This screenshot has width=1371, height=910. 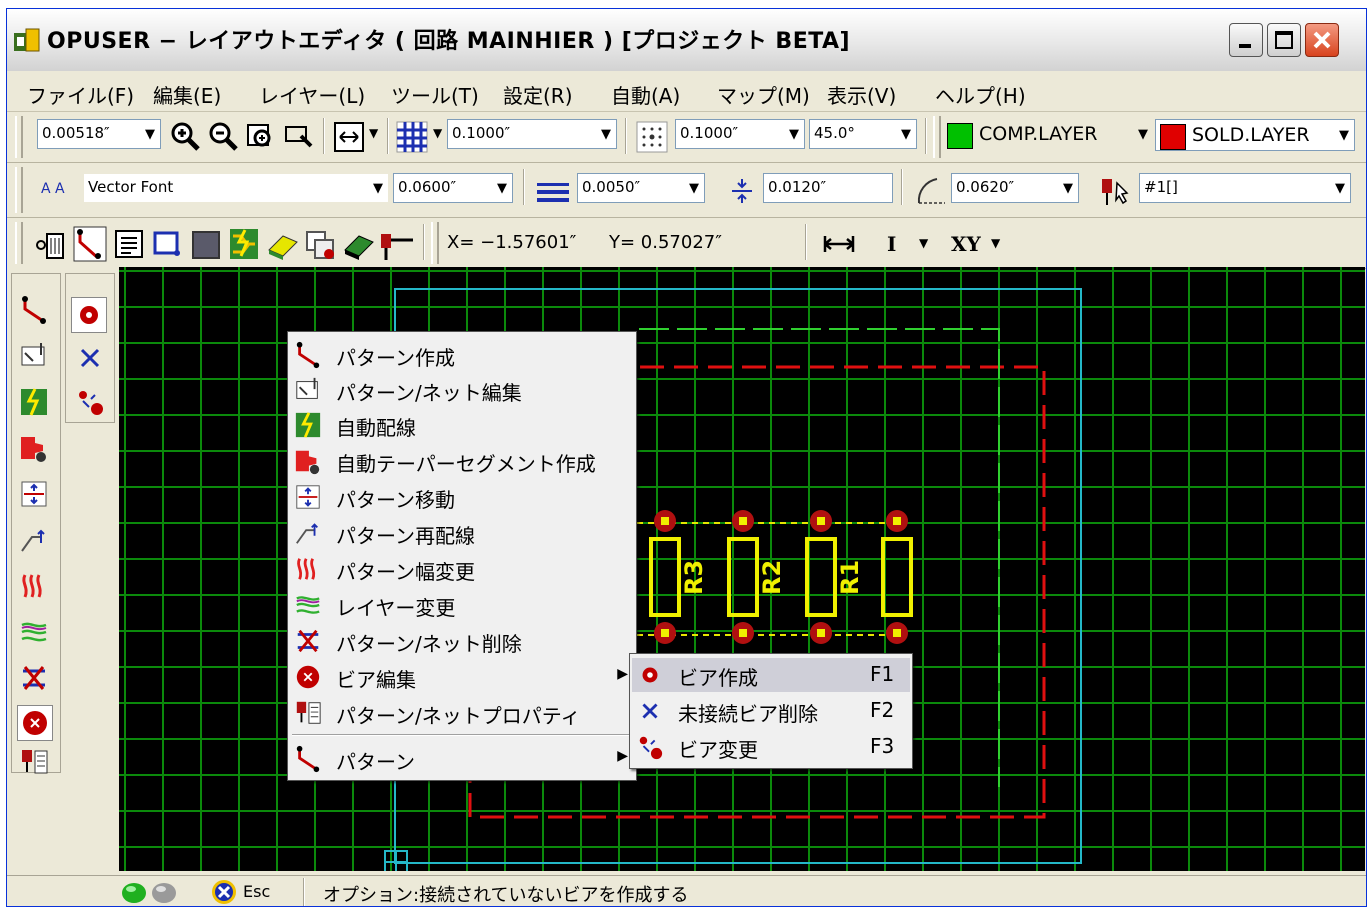 What do you see at coordinates (966, 244) in the screenshot?
I see `mode-xy-button: XY` at bounding box center [966, 244].